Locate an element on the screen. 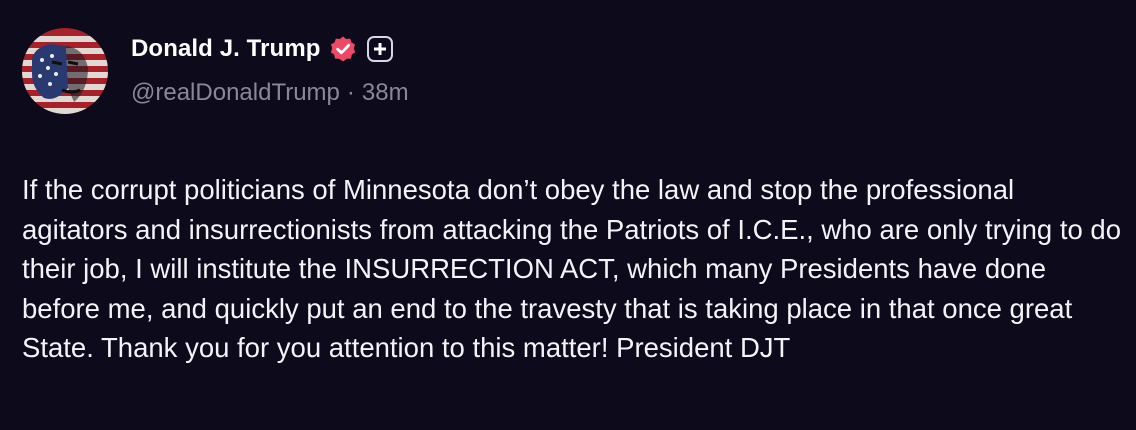 The height and width of the screenshot is (430, 1136). display-name: Donald J. Trump is located at coordinates (226, 49).